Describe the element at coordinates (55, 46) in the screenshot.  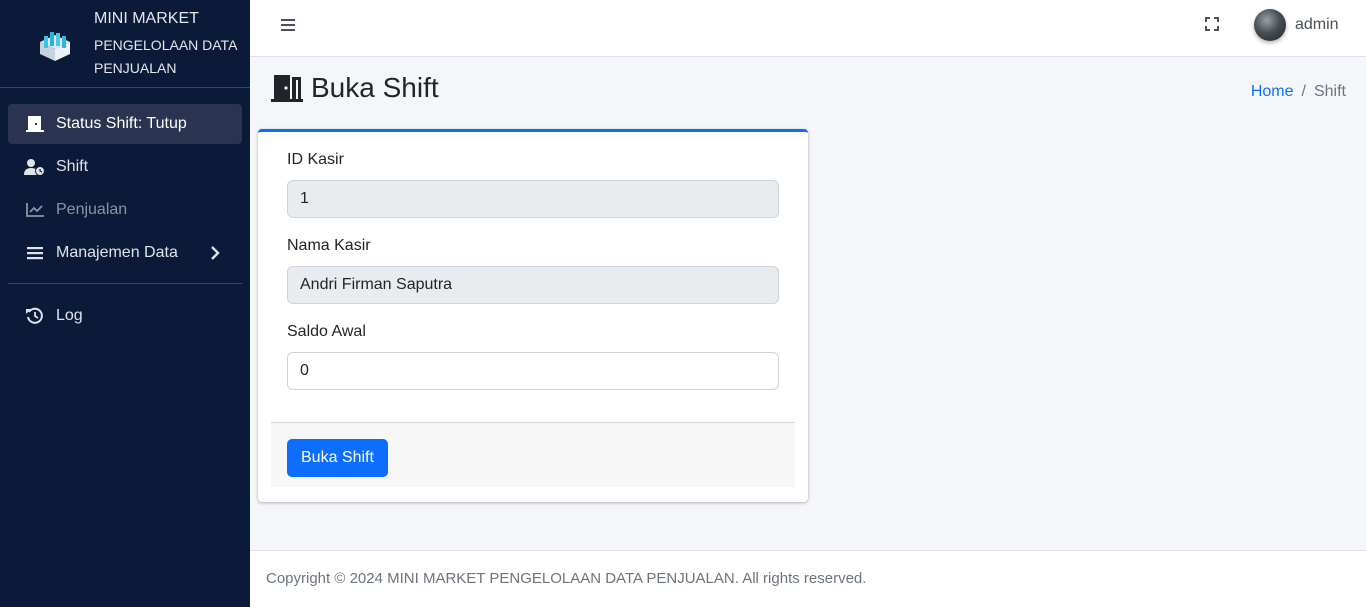
I see `market-logo-icon` at that location.